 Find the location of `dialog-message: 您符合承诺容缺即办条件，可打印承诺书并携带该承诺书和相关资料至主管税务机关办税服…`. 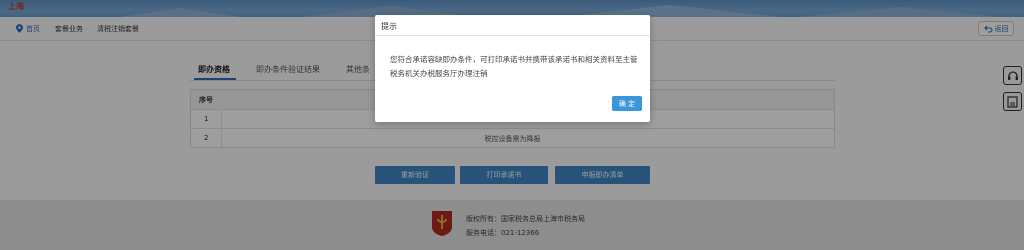

dialog-message: 您符合承诺容缺即办条件，可打印承诺书并携带该承诺书和相关资料至主管税务机关办税服… is located at coordinates (514, 66).